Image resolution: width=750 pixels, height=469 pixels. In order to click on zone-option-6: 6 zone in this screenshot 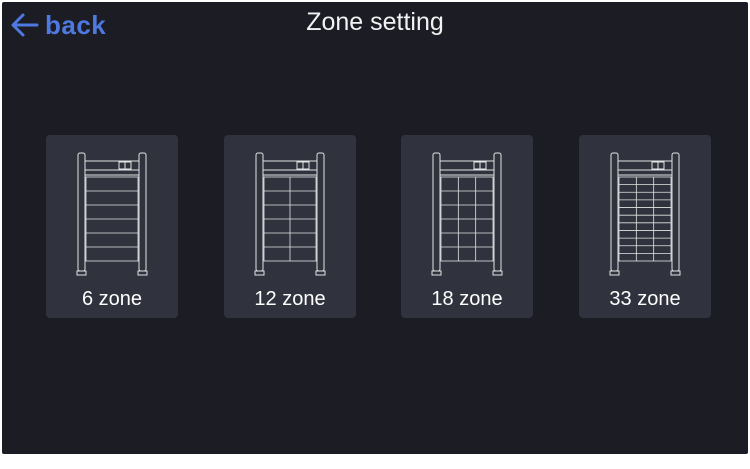, I will do `click(112, 226)`.